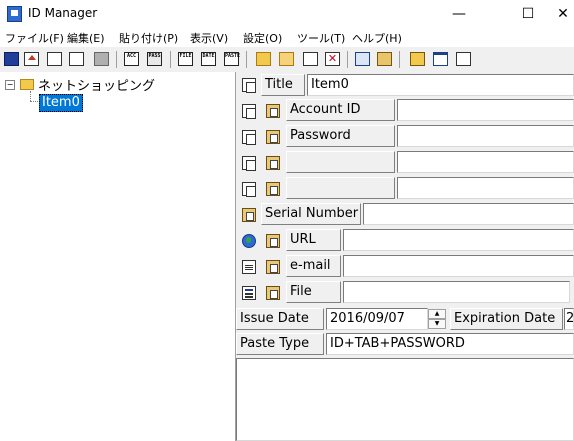 The height and width of the screenshot is (441, 574). Describe the element at coordinates (332, 59) in the screenshot. I see `delete-icon: ✕` at that location.